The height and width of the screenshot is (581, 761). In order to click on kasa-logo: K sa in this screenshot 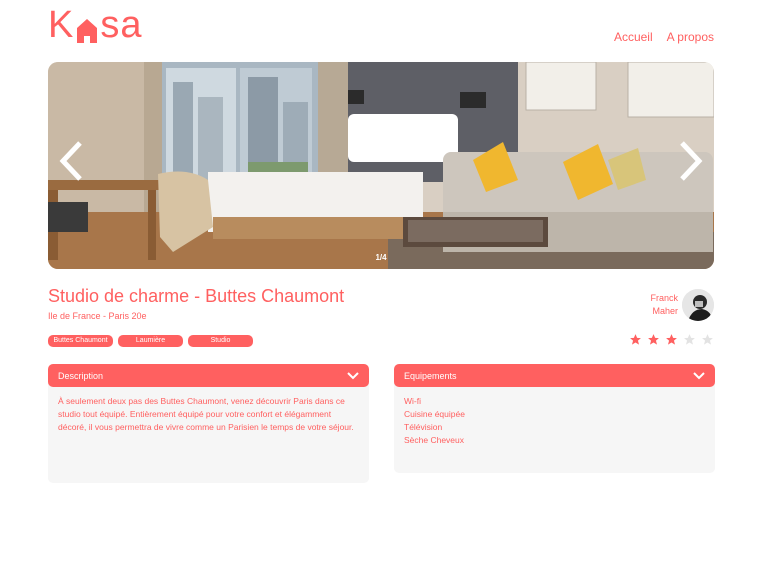, I will do `click(95, 24)`.